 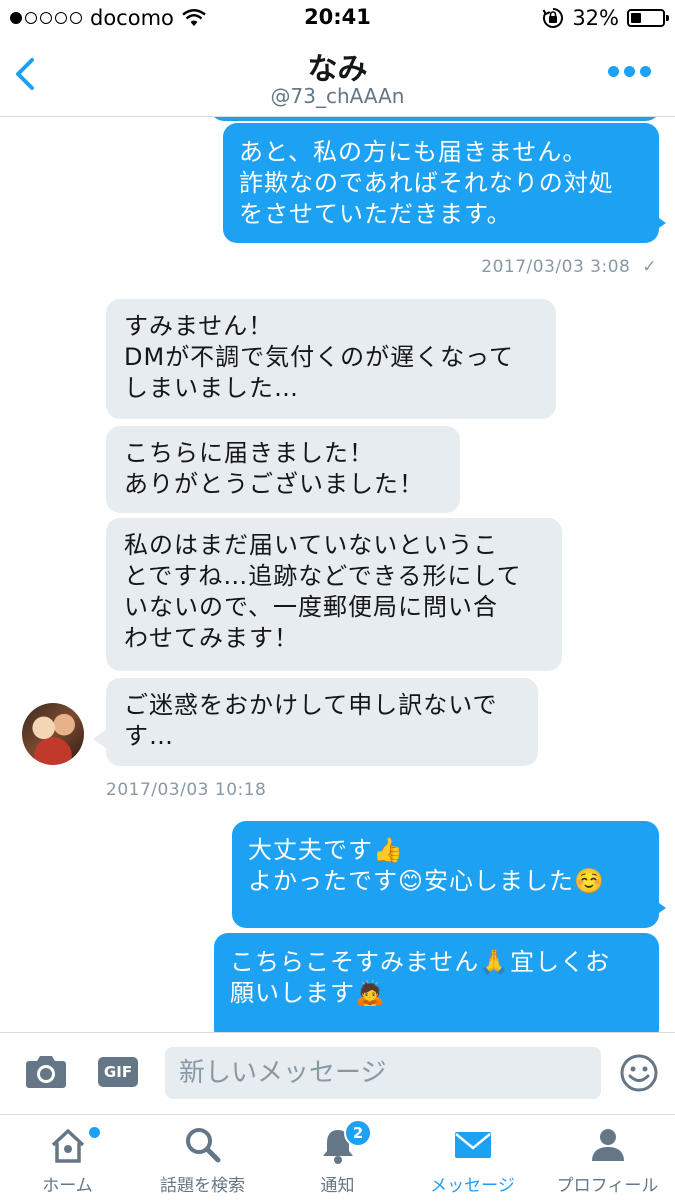 What do you see at coordinates (435, 119) in the screenshot?
I see `message-bubble-partial` at bounding box center [435, 119].